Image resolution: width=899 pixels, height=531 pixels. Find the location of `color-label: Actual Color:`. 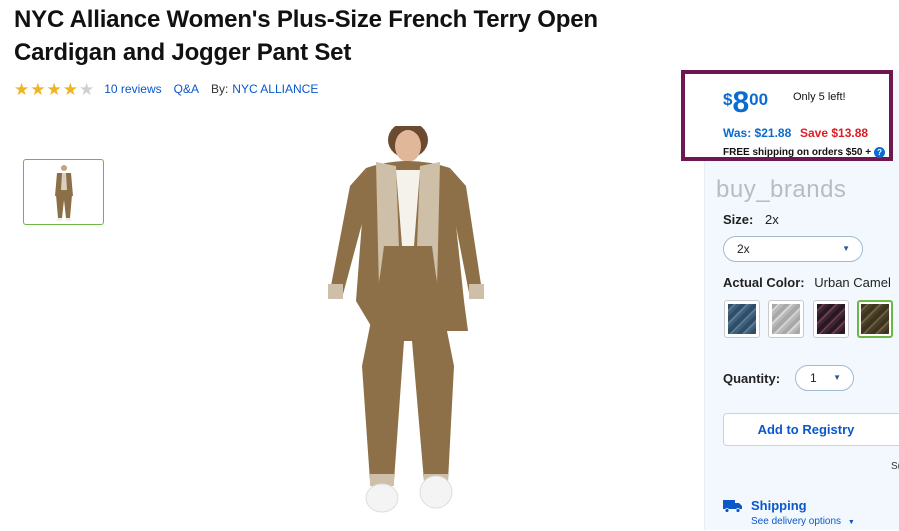

color-label: Actual Color: is located at coordinates (764, 282).